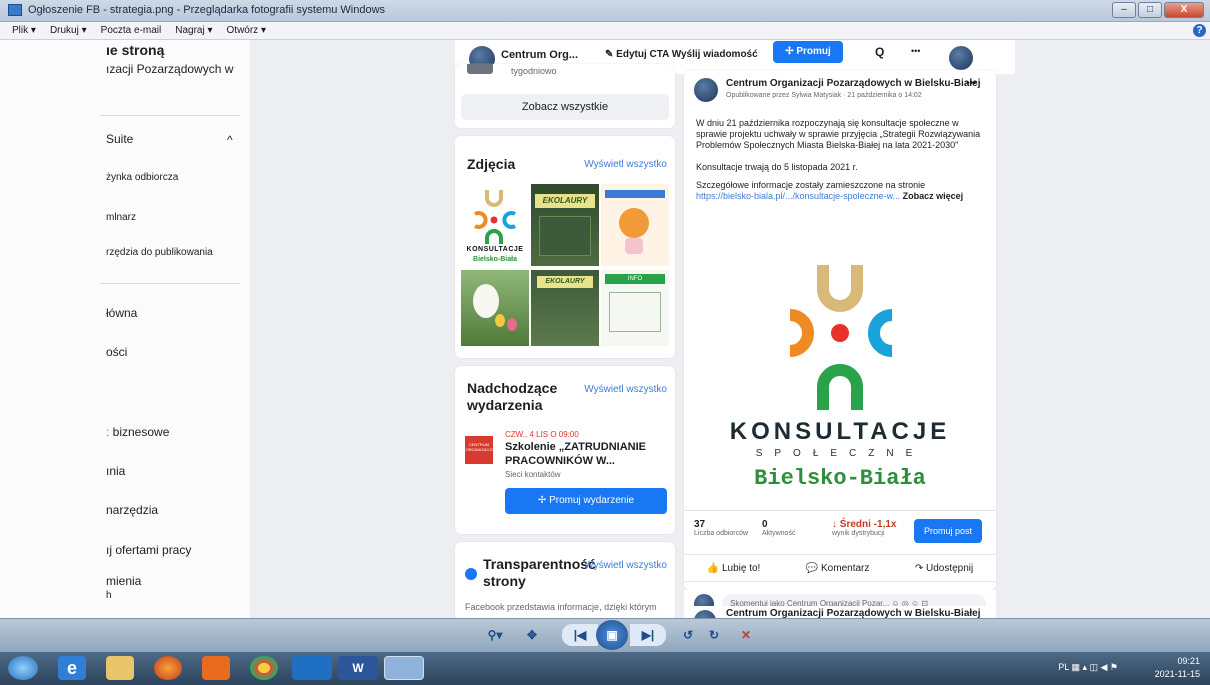  Describe the element at coordinates (746, 635) in the screenshot. I see `delete-icon: ✕` at that location.